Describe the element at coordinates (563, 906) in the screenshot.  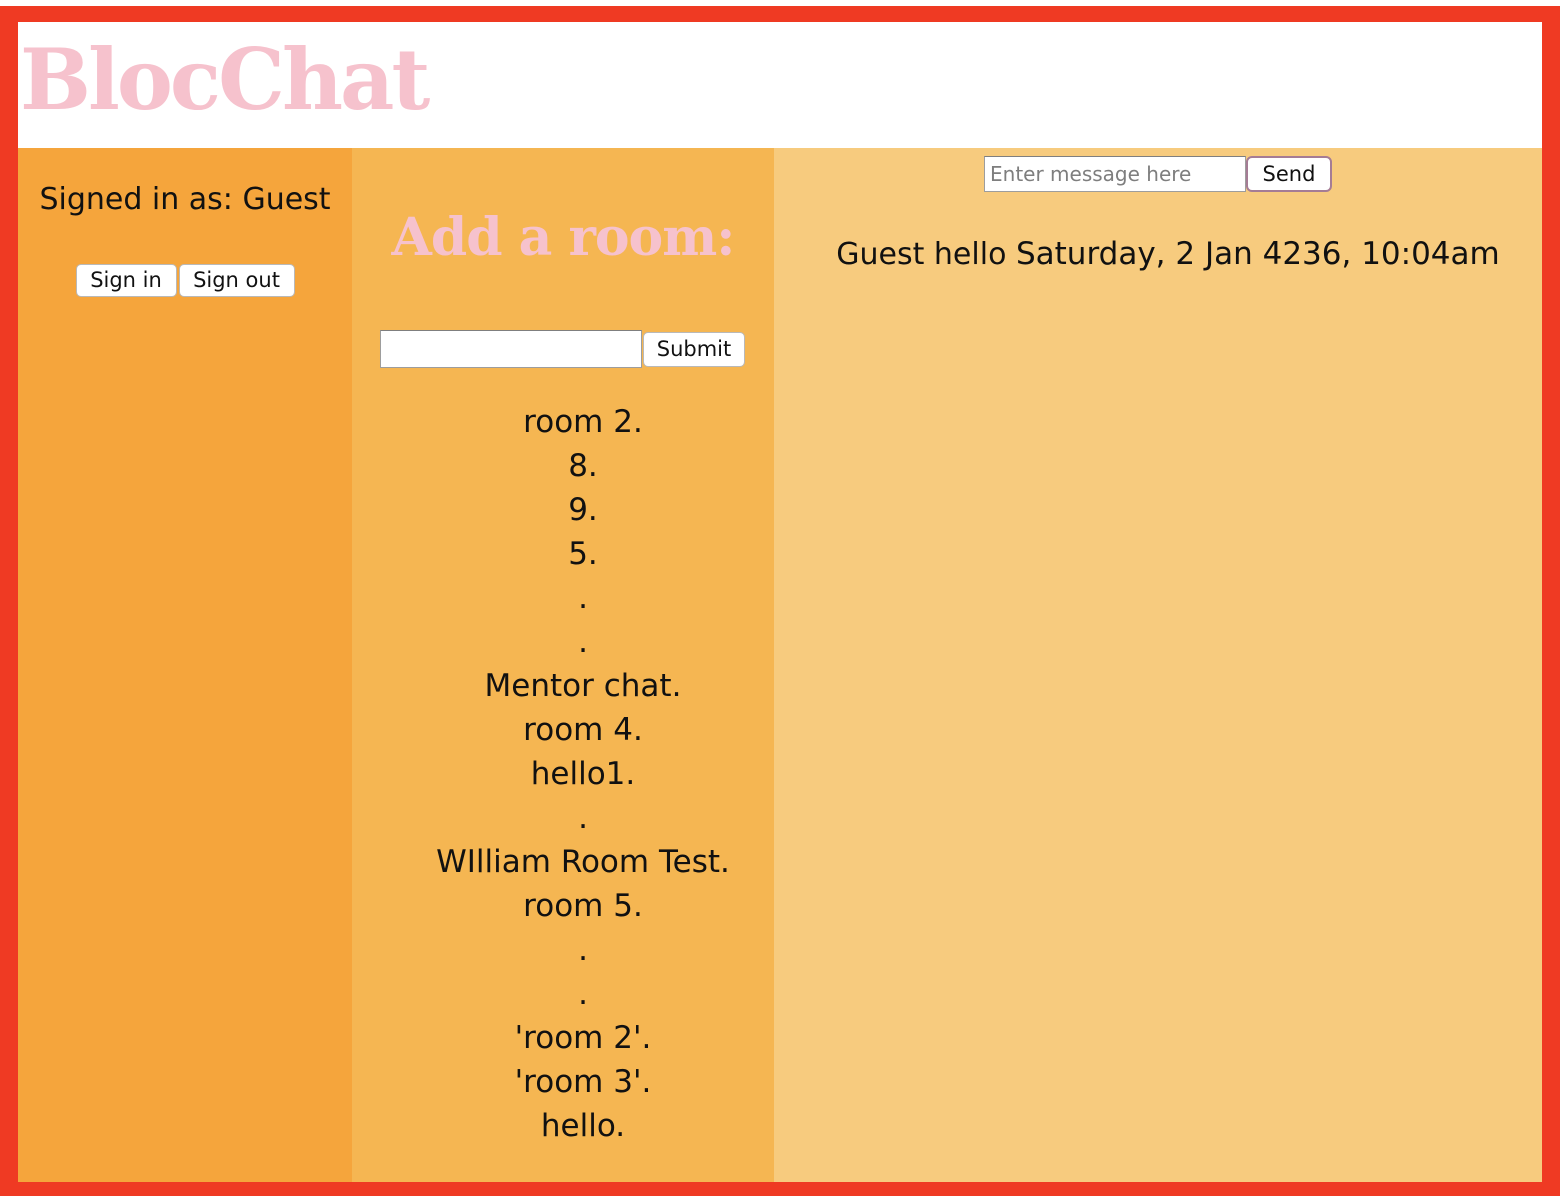
I see `room-list-item: room 5.` at that location.